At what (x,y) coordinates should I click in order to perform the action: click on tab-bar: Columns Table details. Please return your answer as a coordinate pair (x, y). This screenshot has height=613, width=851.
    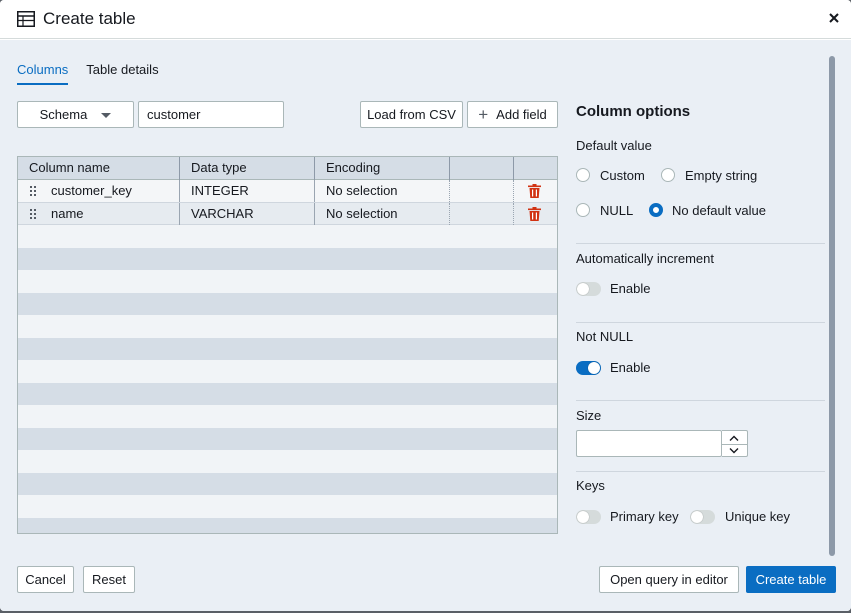
    Looking at the image, I should click on (88, 73).